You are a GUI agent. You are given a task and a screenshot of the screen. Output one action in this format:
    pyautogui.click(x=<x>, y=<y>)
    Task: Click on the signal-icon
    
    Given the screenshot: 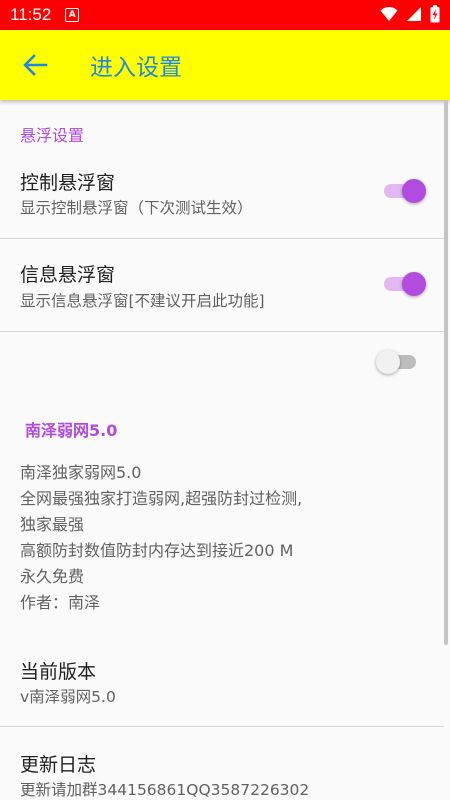 What is the action you would take?
    pyautogui.click(x=414, y=14)
    